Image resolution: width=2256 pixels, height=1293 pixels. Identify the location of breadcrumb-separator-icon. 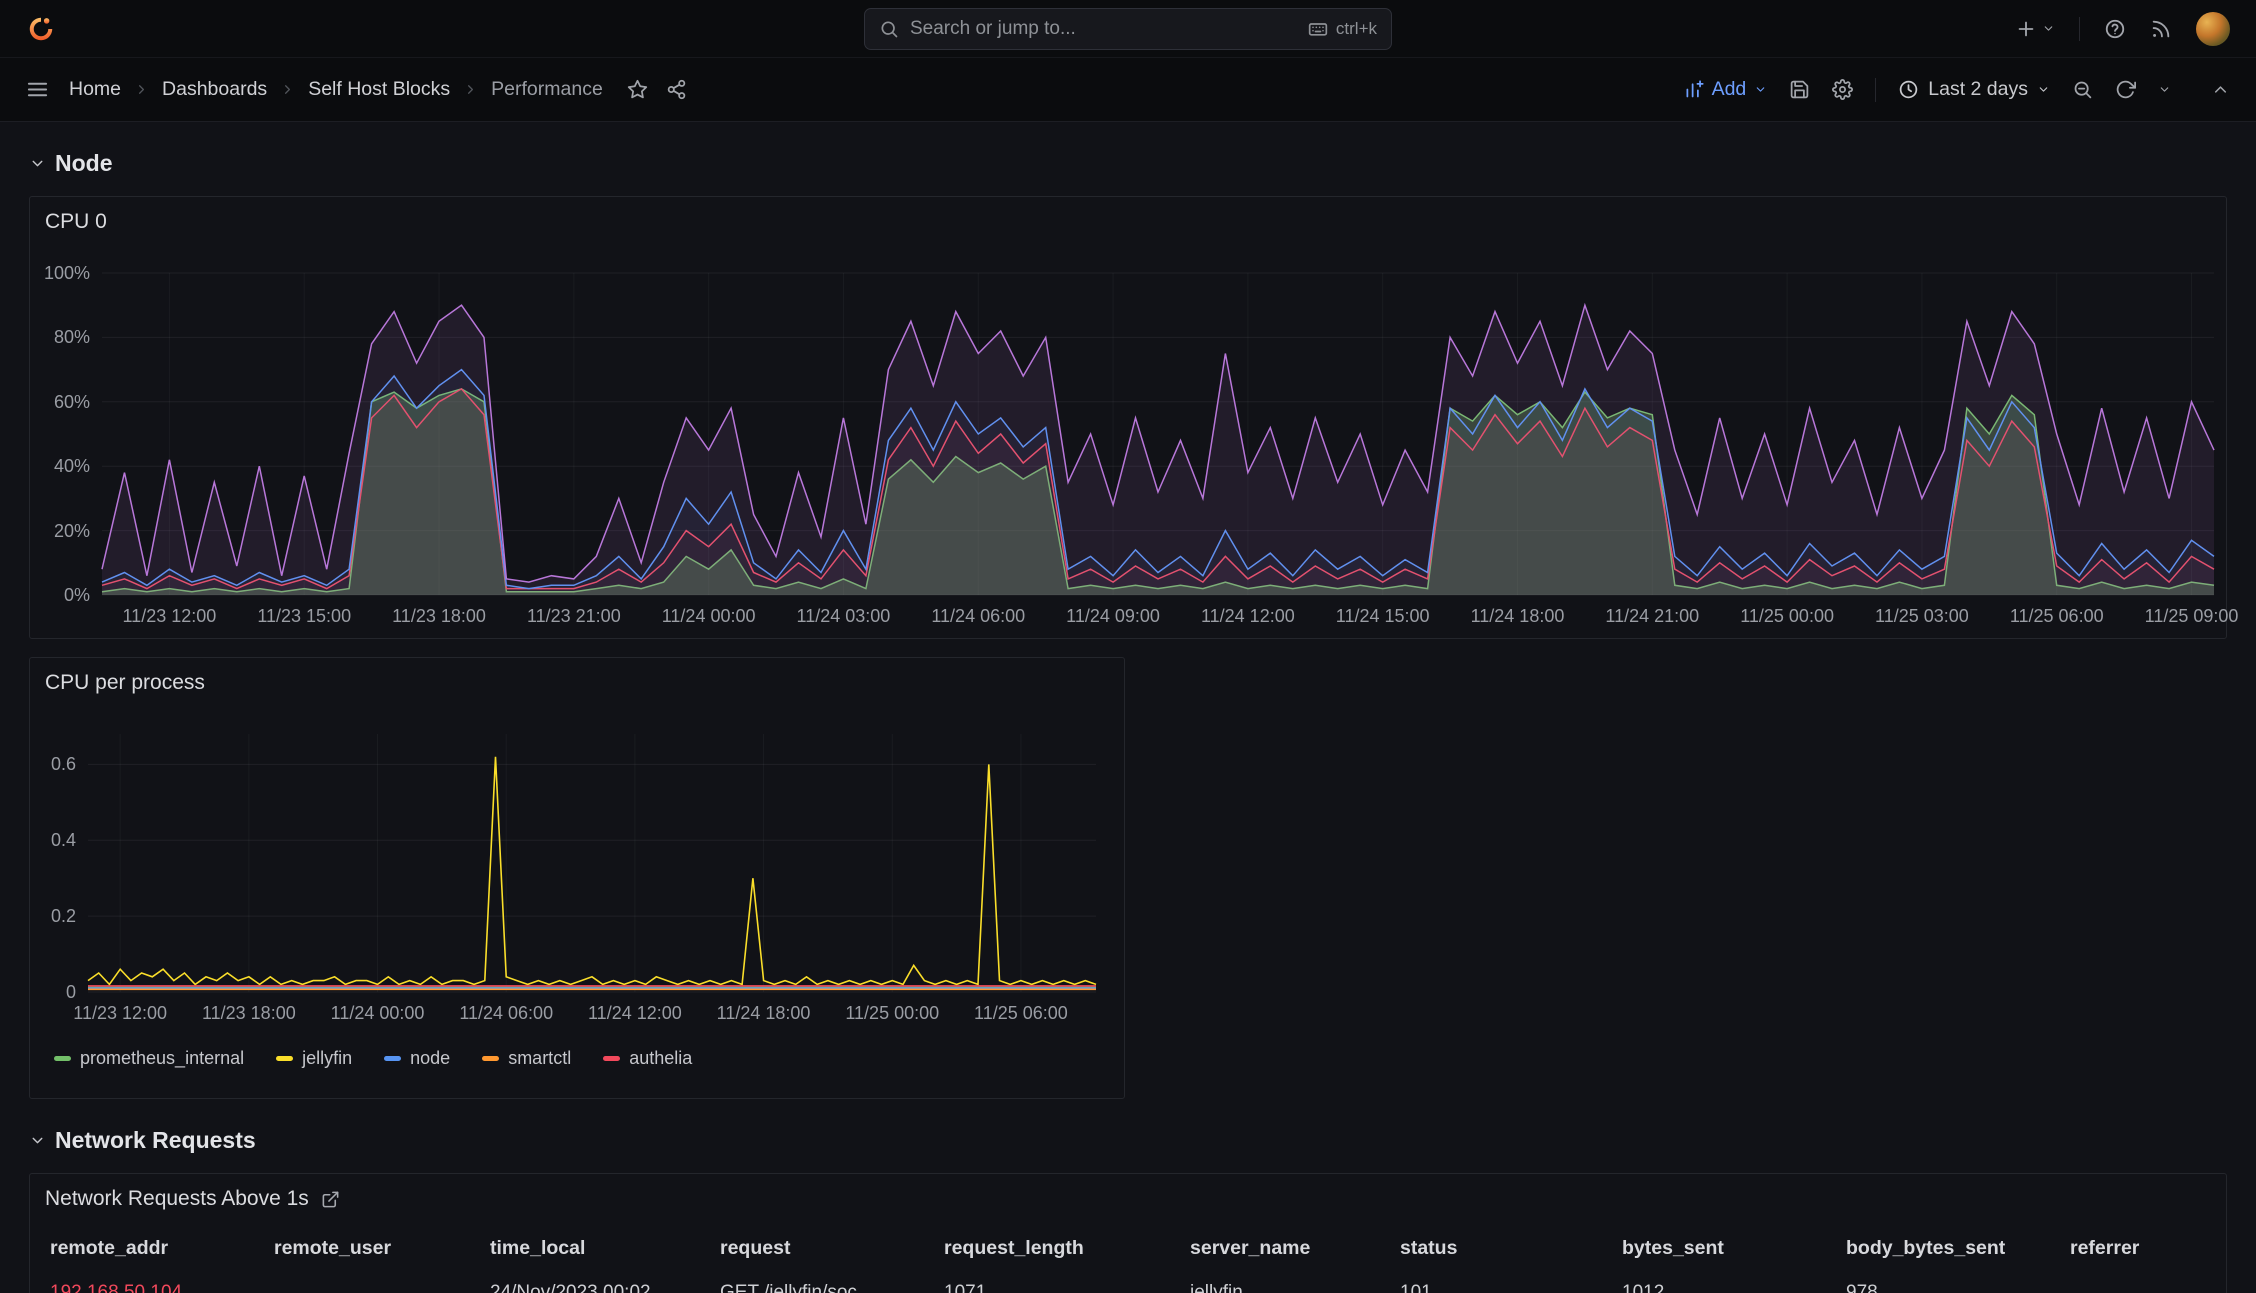
(141, 89).